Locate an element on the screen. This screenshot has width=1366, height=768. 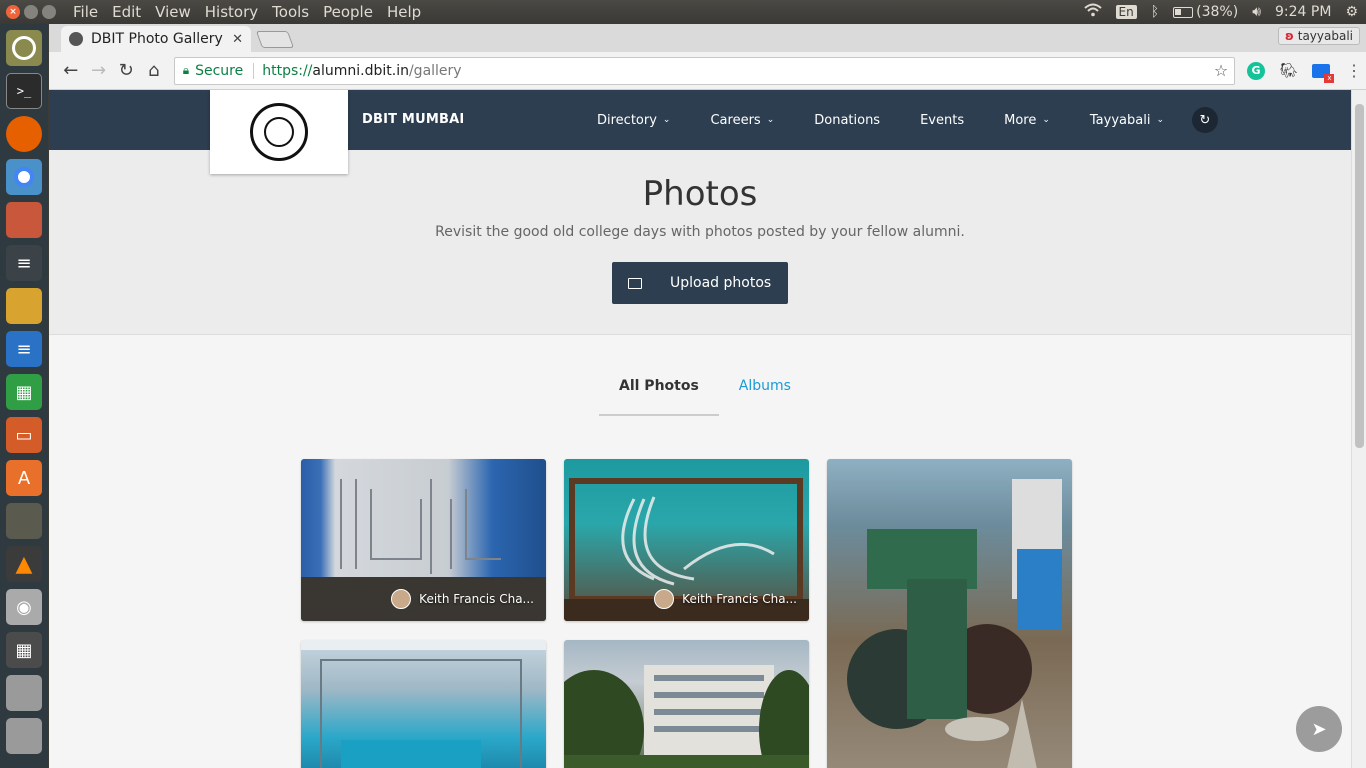
settings-gear-icon: ⚙ is located at coordinates (1351, 12).